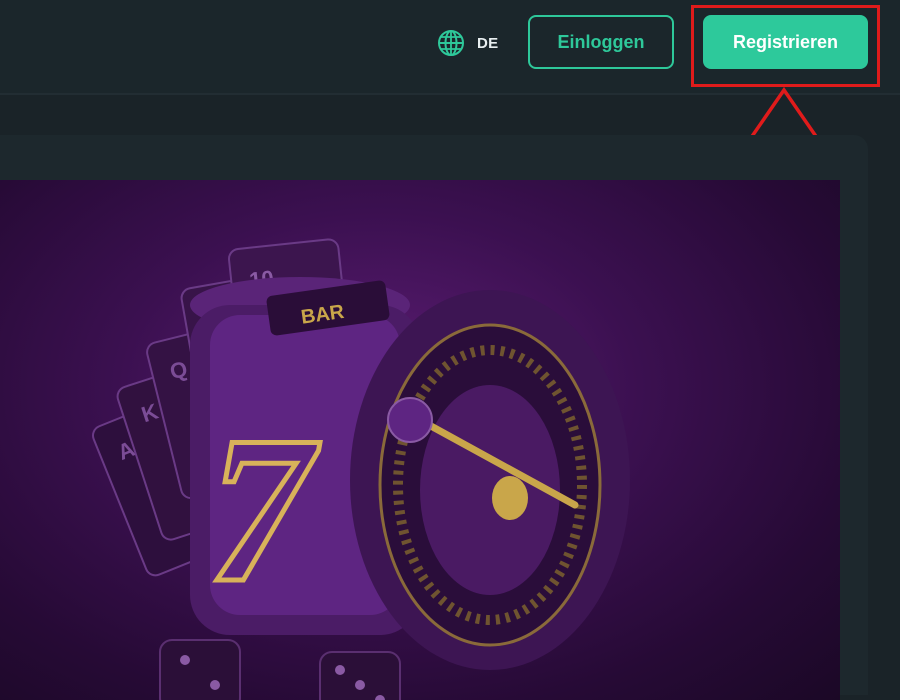 This screenshot has width=900, height=700. What do you see at coordinates (280, 669) in the screenshot?
I see `dice-illustration` at bounding box center [280, 669].